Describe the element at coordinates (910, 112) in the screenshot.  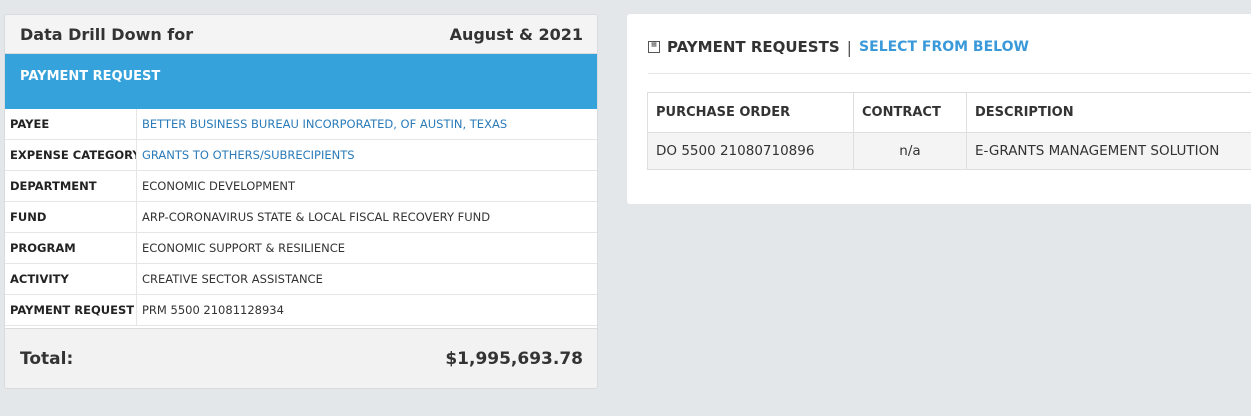
I see `column-header-contract: CONTRACT` at that location.